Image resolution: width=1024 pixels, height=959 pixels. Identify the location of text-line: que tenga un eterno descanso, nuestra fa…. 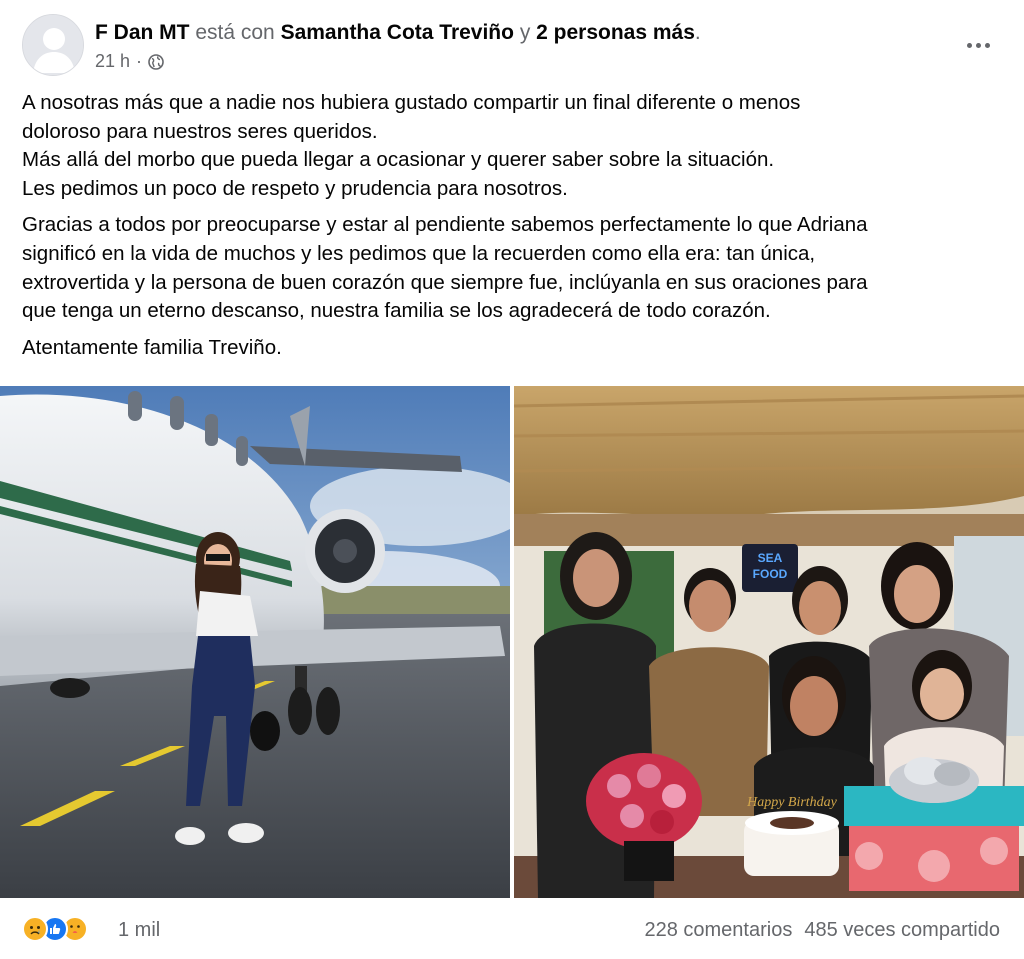
(396, 311).